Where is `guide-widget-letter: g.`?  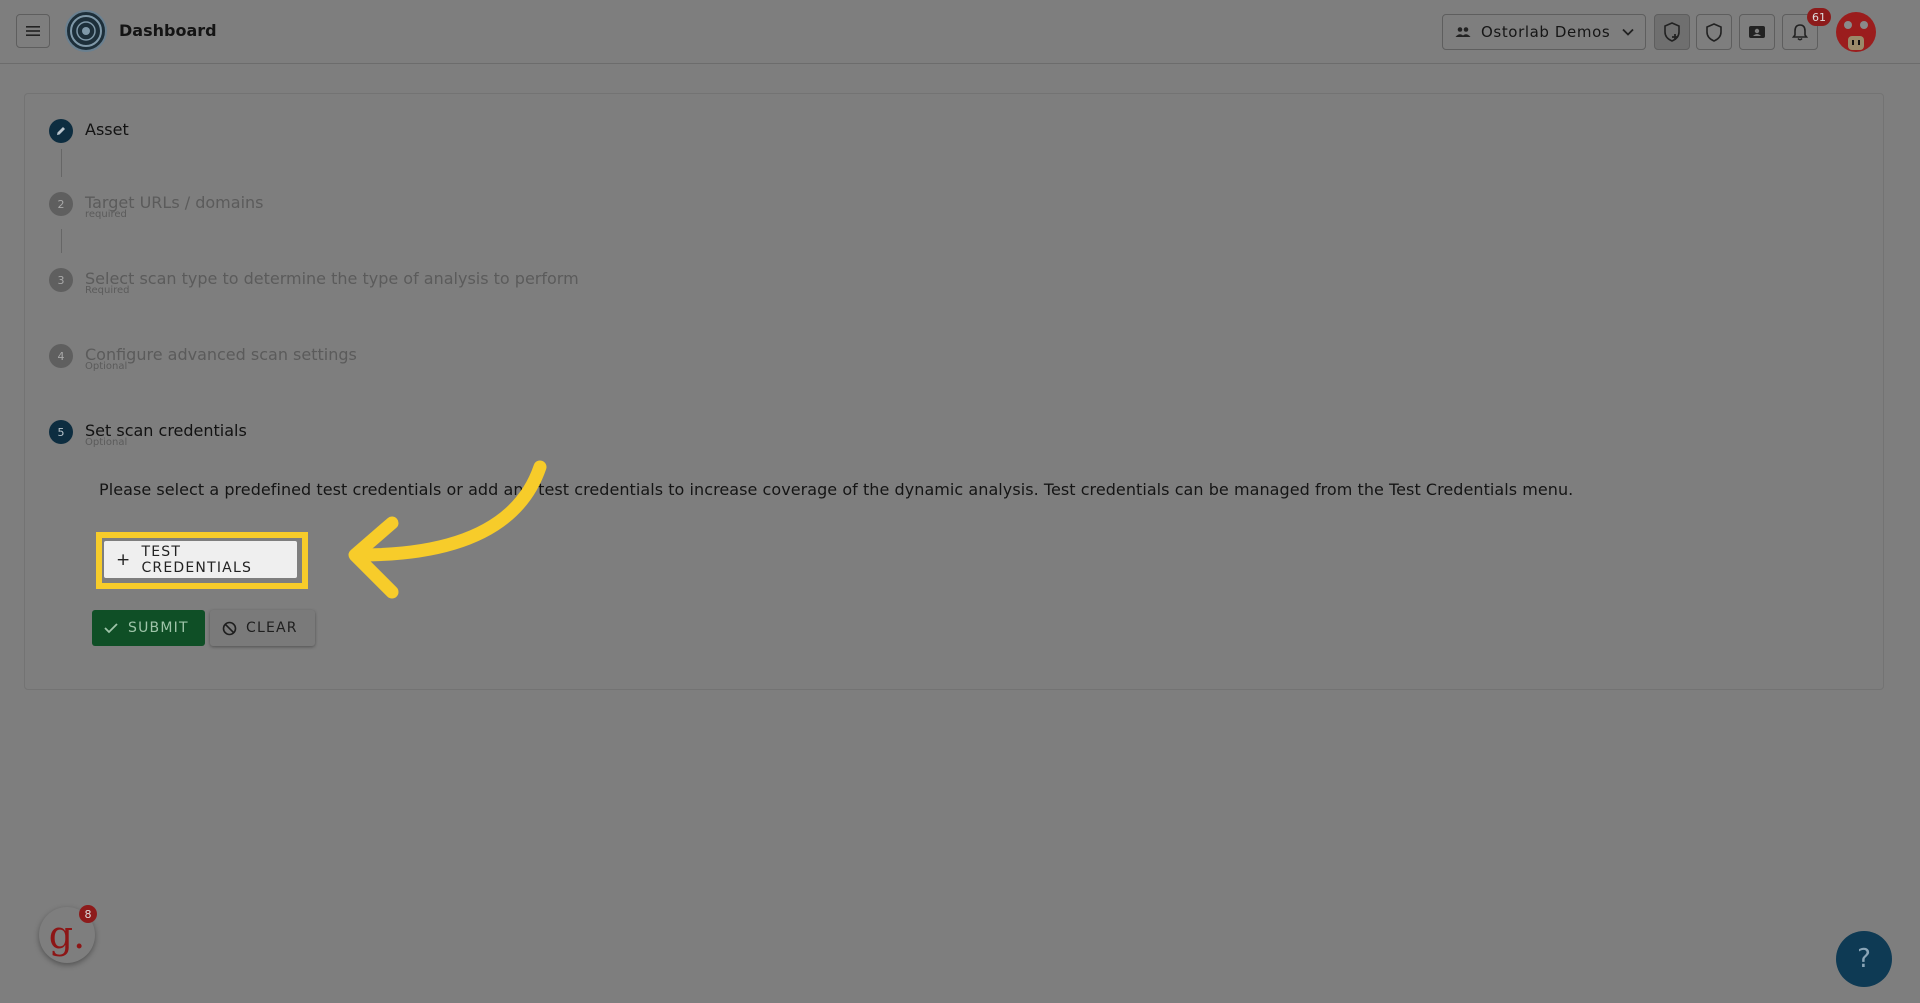
guide-widget-letter: g. is located at coordinates (67, 935).